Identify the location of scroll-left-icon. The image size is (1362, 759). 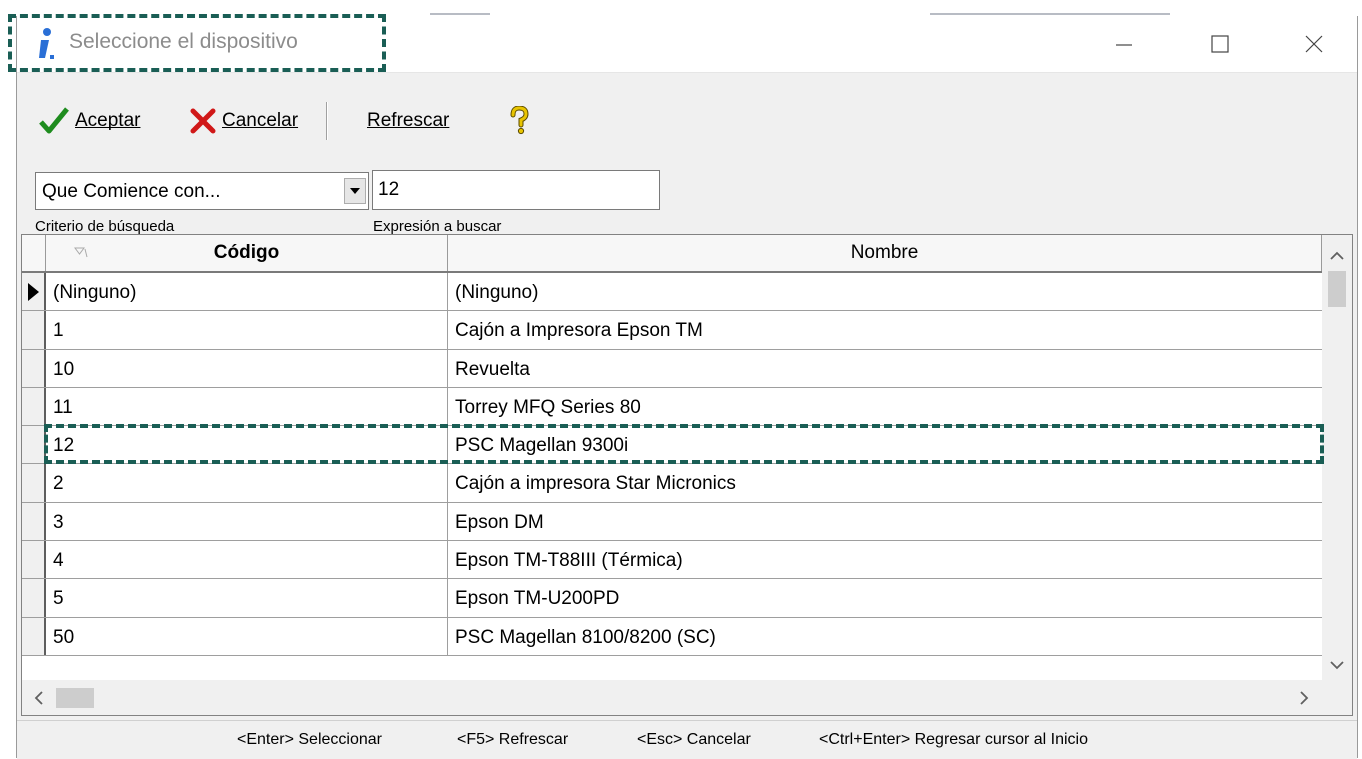
(38, 698).